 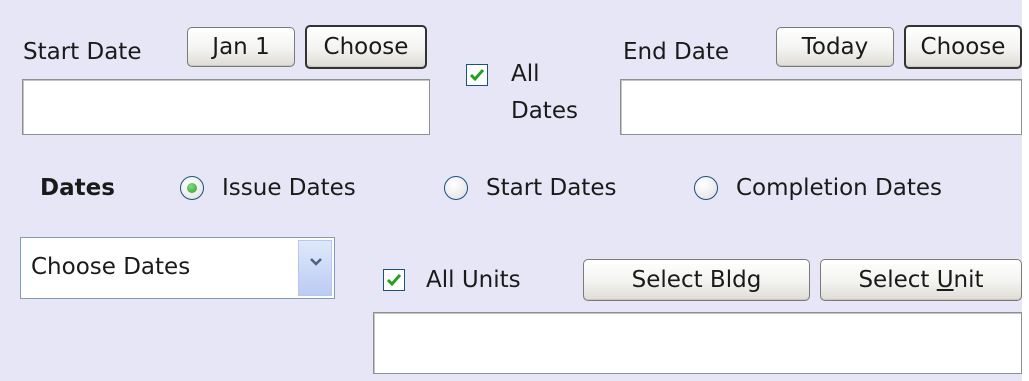 What do you see at coordinates (839, 188) in the screenshot?
I see `completion-dates-label: Completion Dates` at bounding box center [839, 188].